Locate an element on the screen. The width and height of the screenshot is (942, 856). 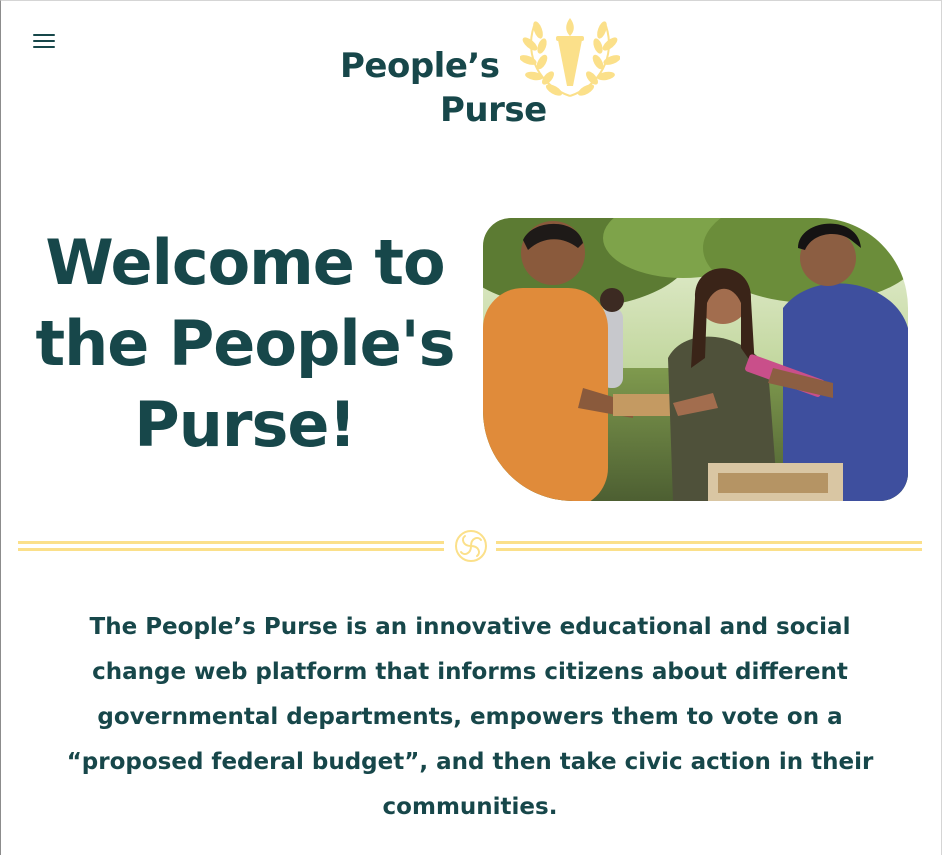
hero-title: Welcome to the People's Purse! is located at coordinates (245, 343).